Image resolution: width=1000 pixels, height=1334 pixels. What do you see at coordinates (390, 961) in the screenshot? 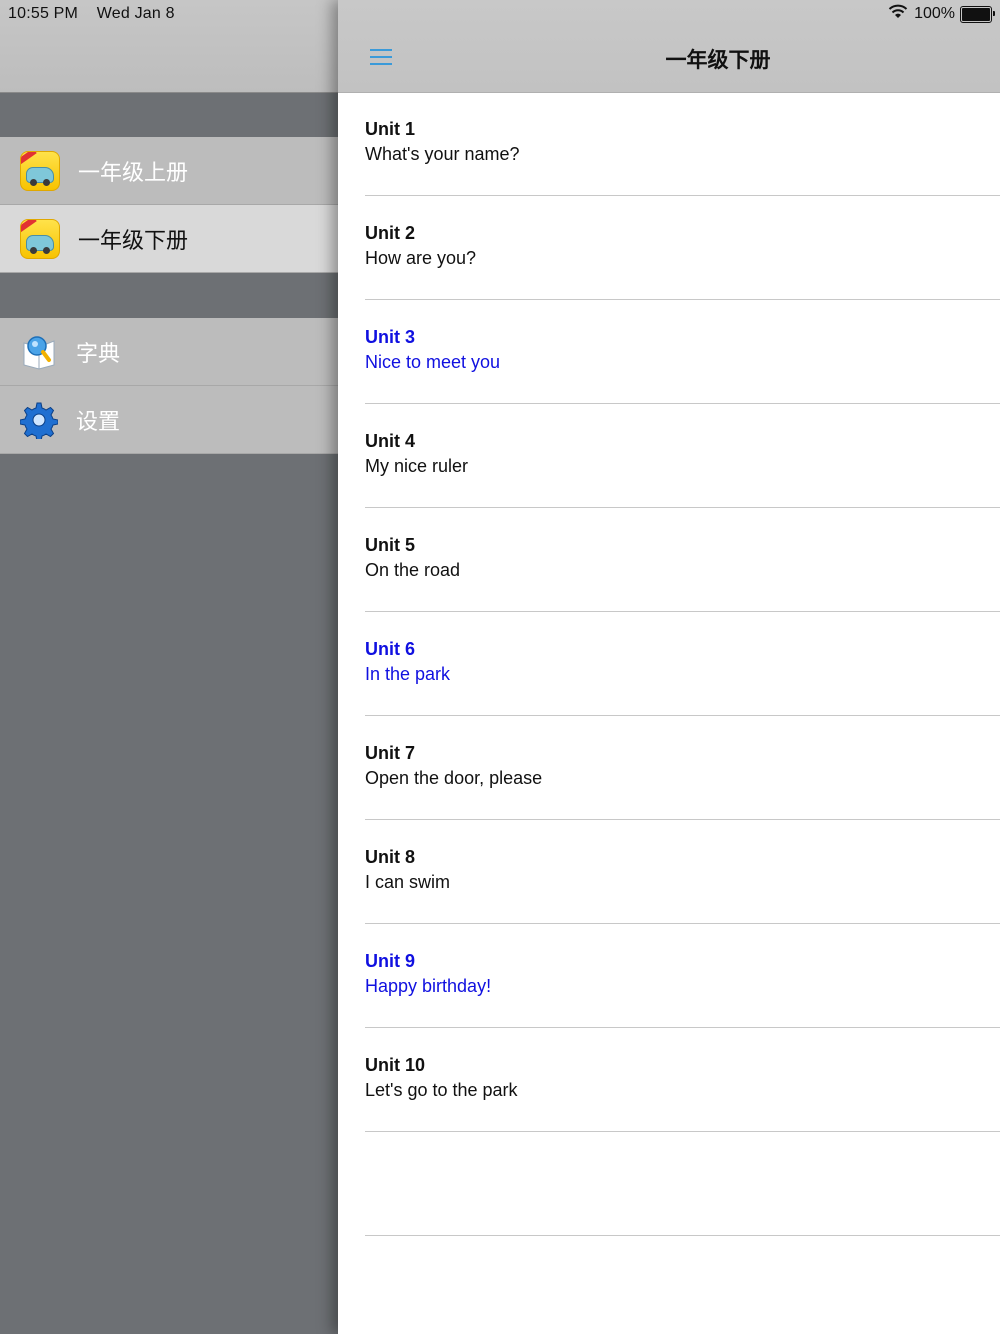
I see `unit-number: Unit 9` at bounding box center [390, 961].